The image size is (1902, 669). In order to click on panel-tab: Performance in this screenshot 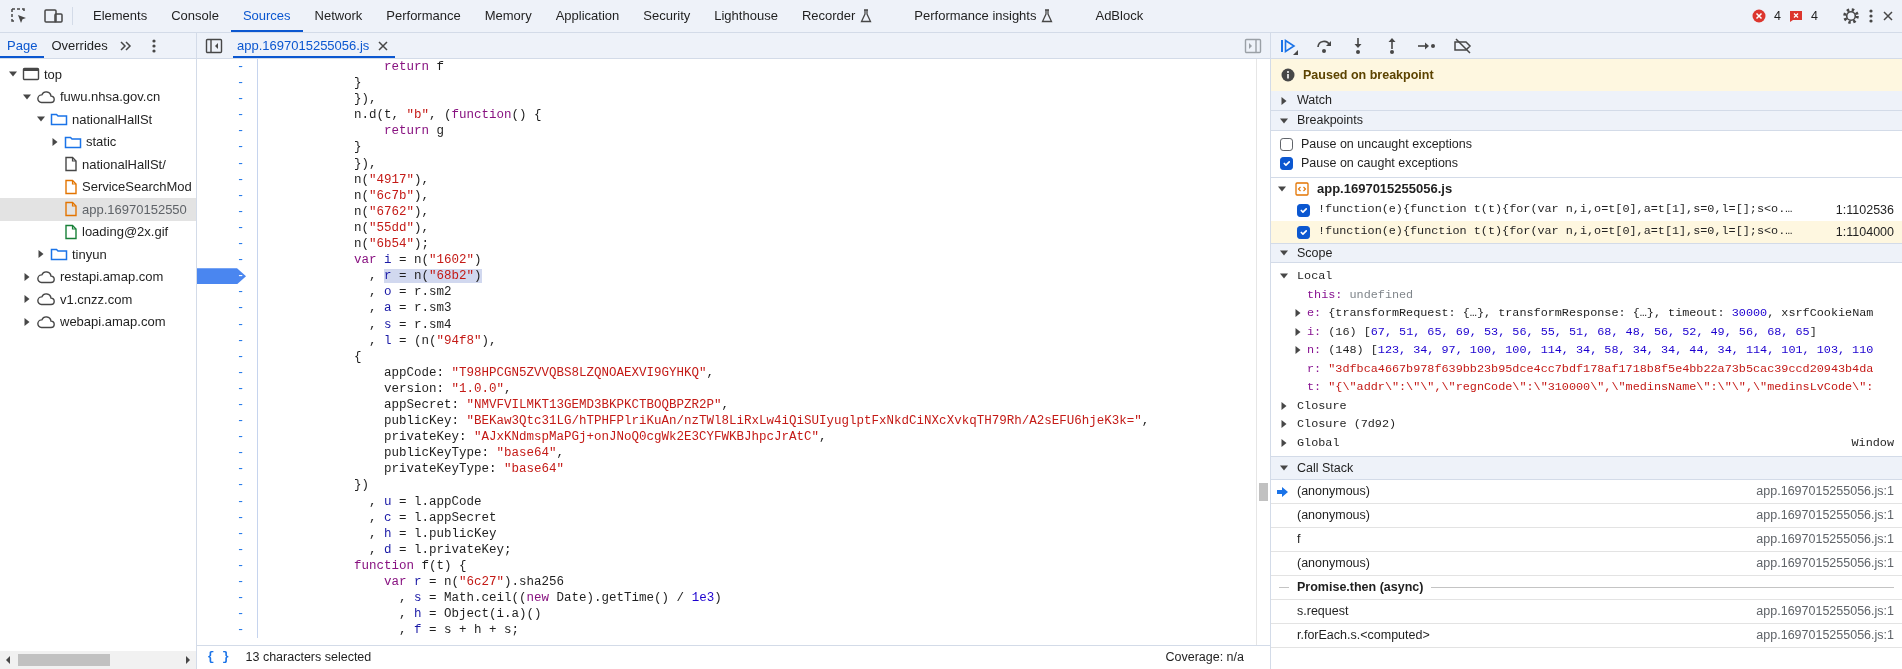, I will do `click(423, 16)`.